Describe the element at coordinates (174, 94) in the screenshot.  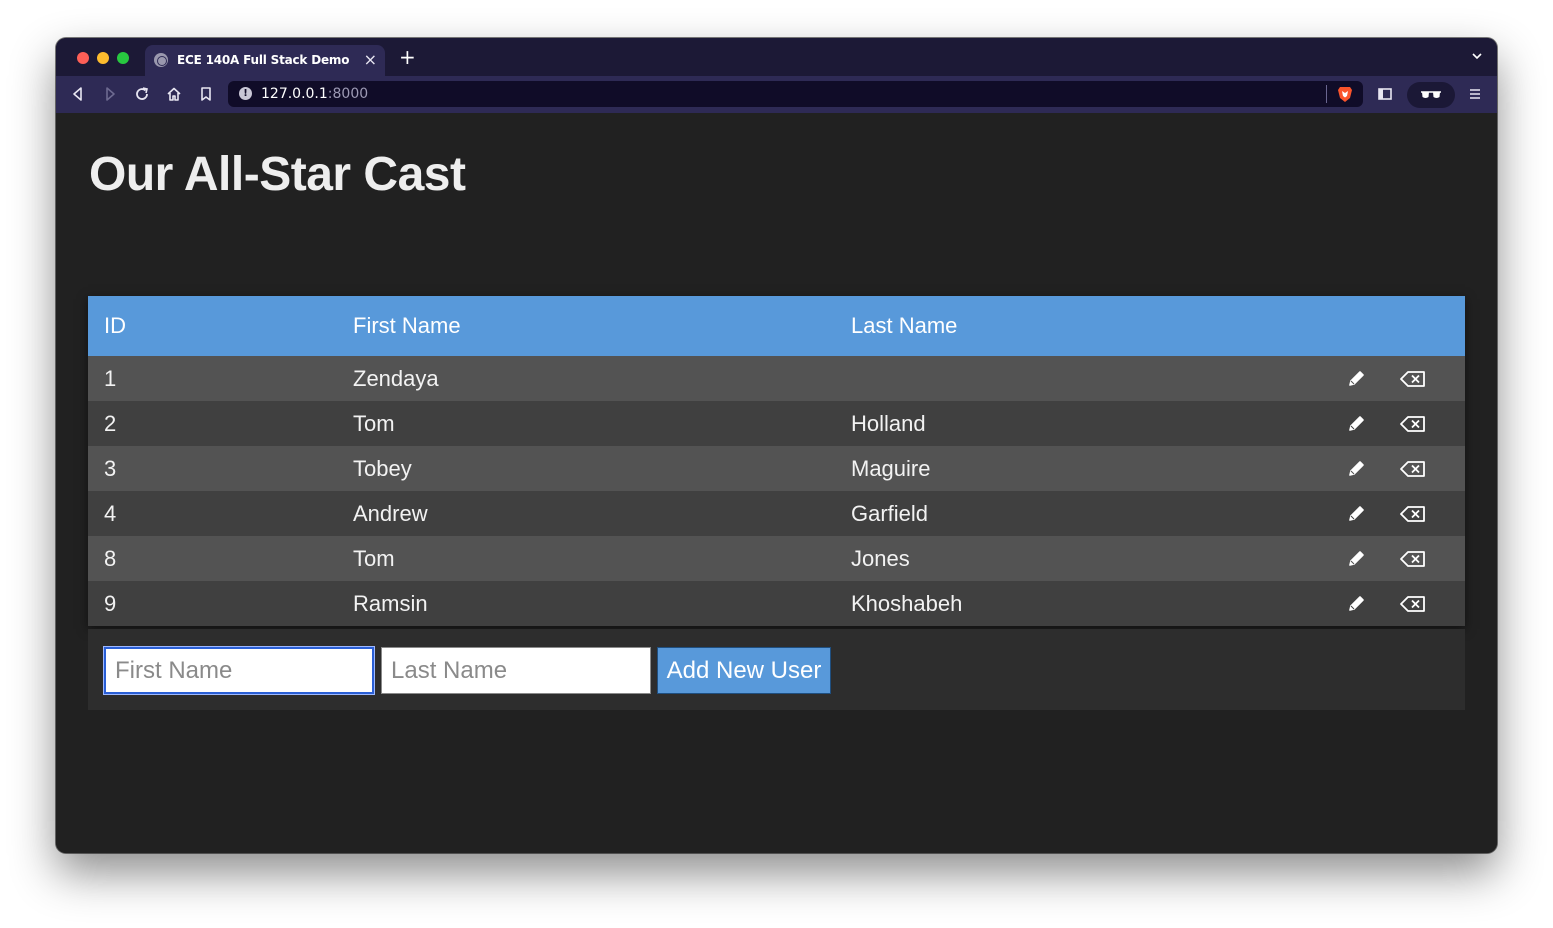
I see `home-icon` at that location.